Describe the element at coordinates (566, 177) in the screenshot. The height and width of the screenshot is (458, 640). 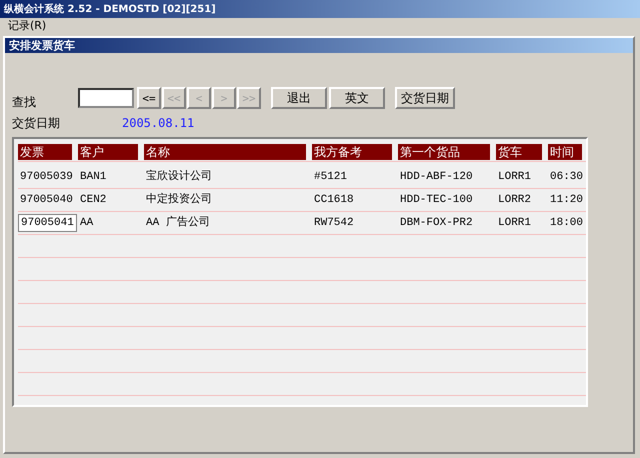
I see `table-cell-text: 06:30` at that location.